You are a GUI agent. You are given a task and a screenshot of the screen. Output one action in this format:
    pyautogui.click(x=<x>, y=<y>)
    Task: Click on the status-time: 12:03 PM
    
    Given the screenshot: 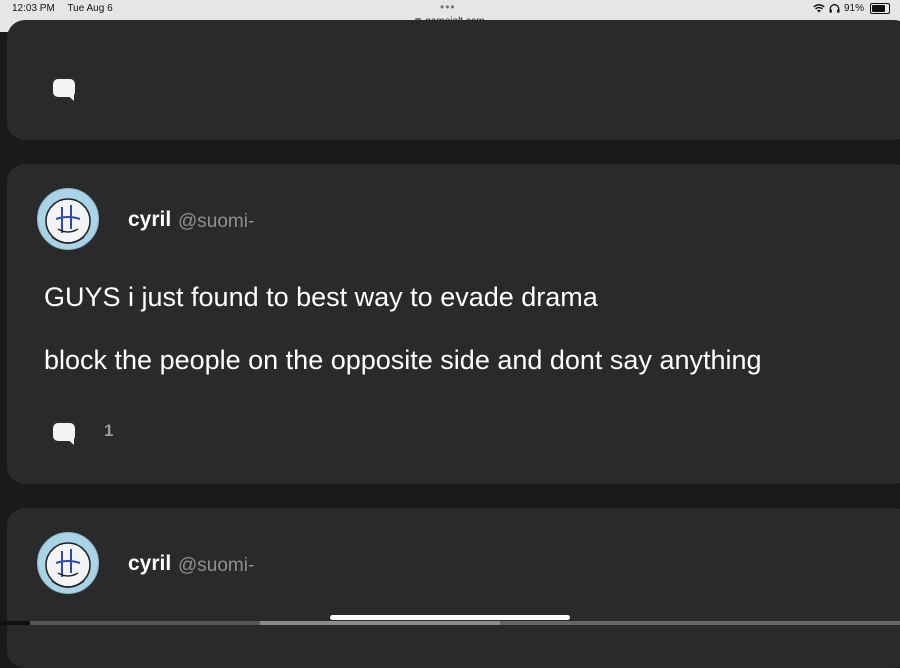 What is the action you would take?
    pyautogui.click(x=33, y=8)
    